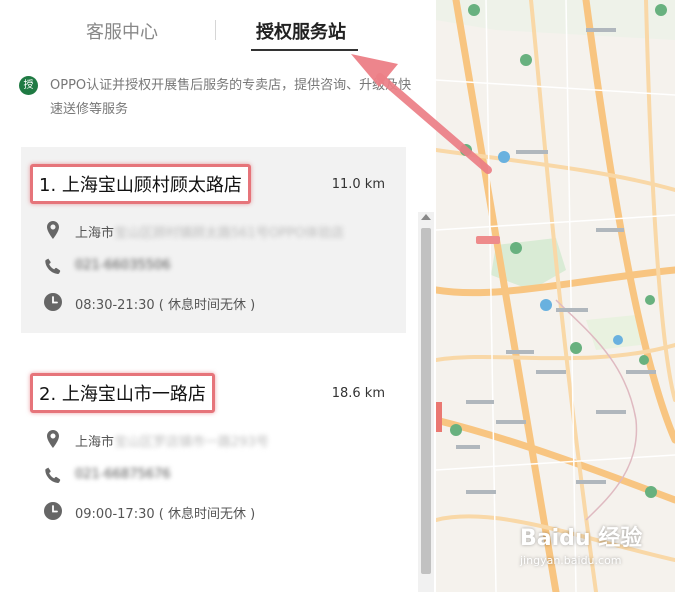  What do you see at coordinates (301, 31) in the screenshot?
I see `tab-authorized-stations: 授权服务站` at bounding box center [301, 31].